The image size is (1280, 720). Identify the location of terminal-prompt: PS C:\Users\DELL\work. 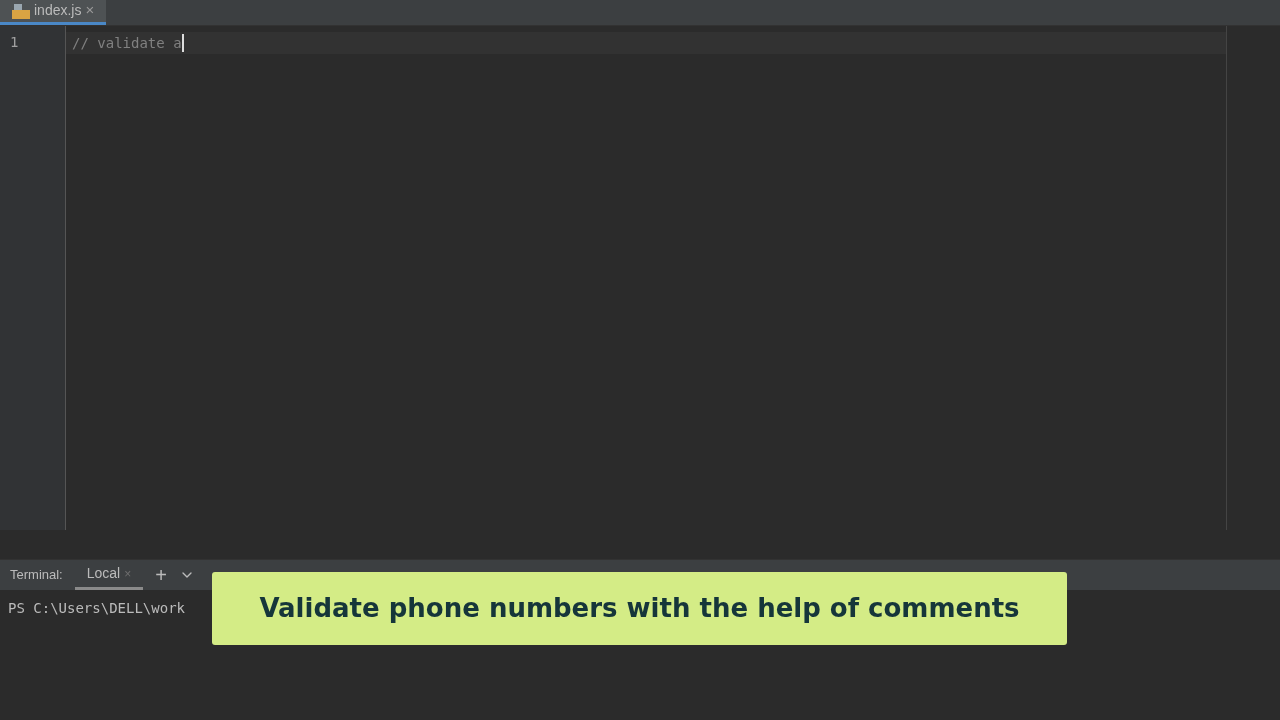
(96, 608).